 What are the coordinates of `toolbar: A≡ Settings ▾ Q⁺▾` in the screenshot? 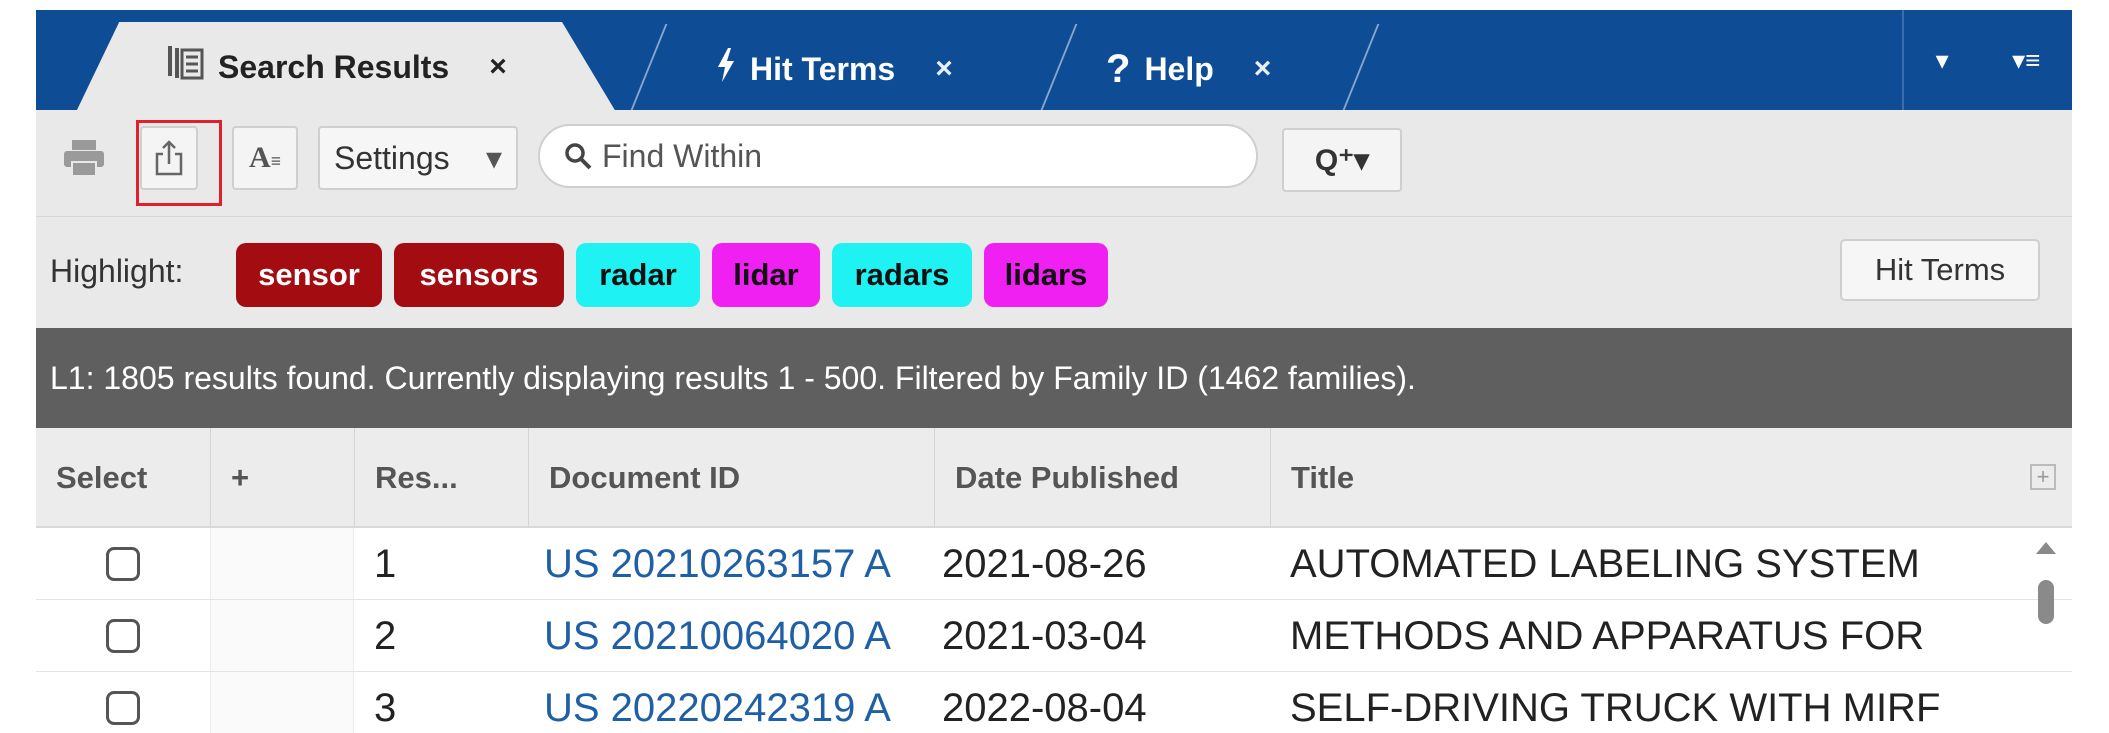 It's located at (1054, 163).